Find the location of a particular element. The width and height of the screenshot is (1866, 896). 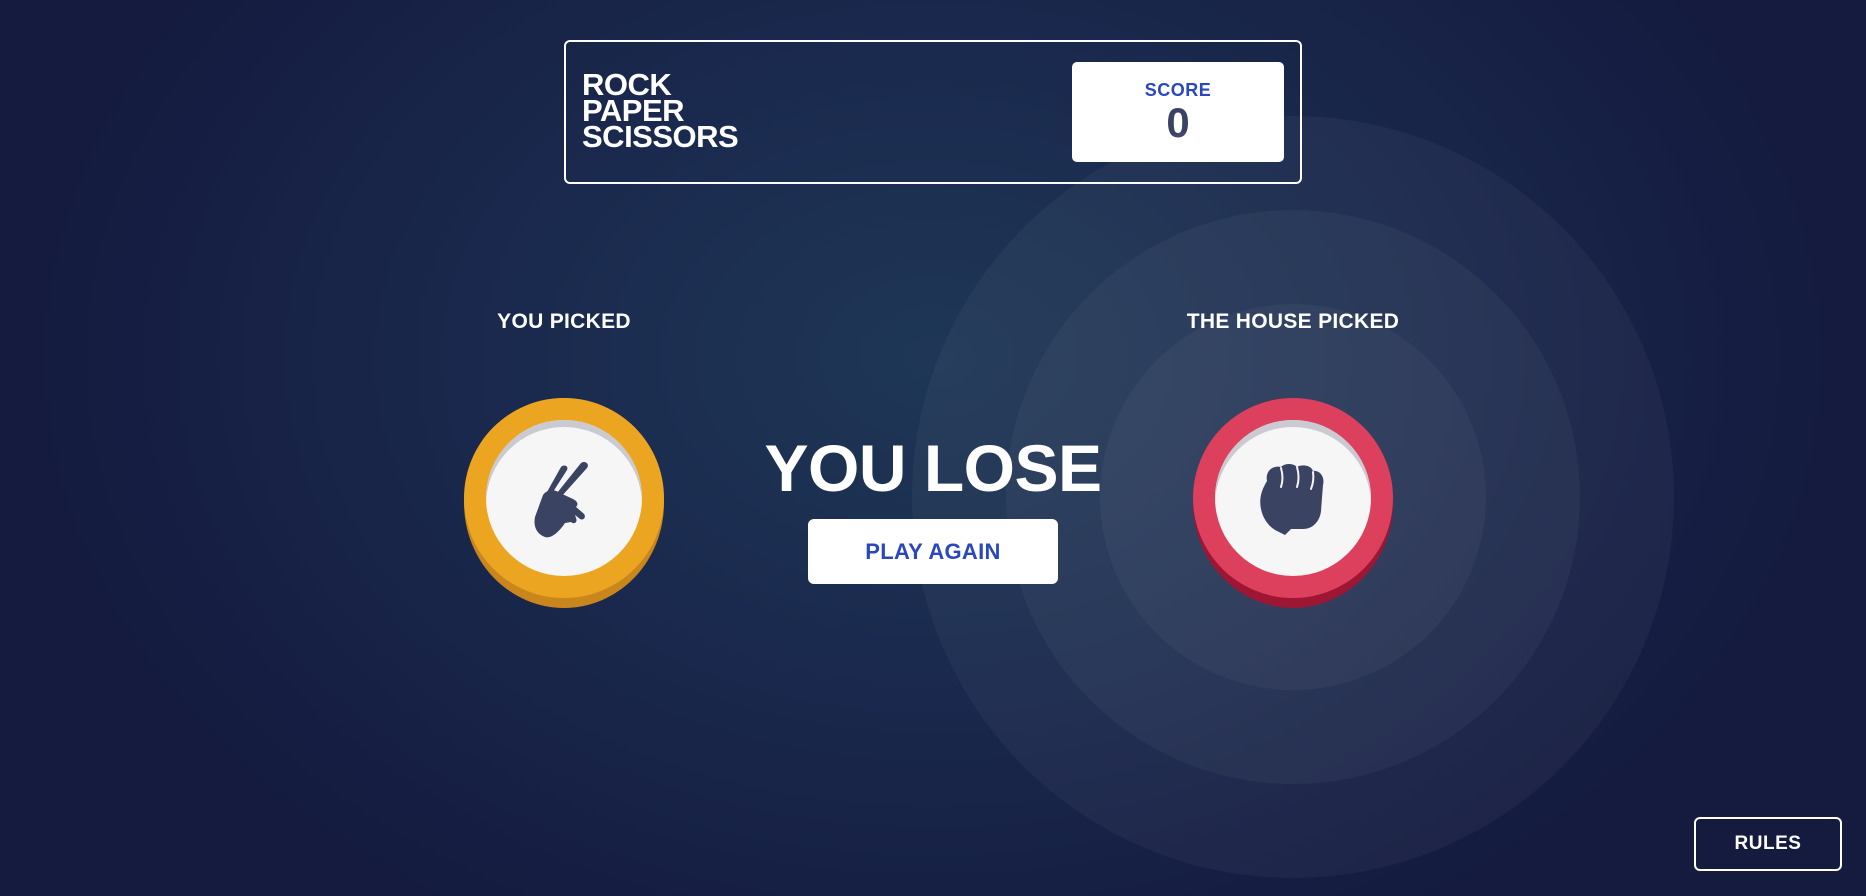

you-picked-label: YOU PICKED is located at coordinates (564, 321).